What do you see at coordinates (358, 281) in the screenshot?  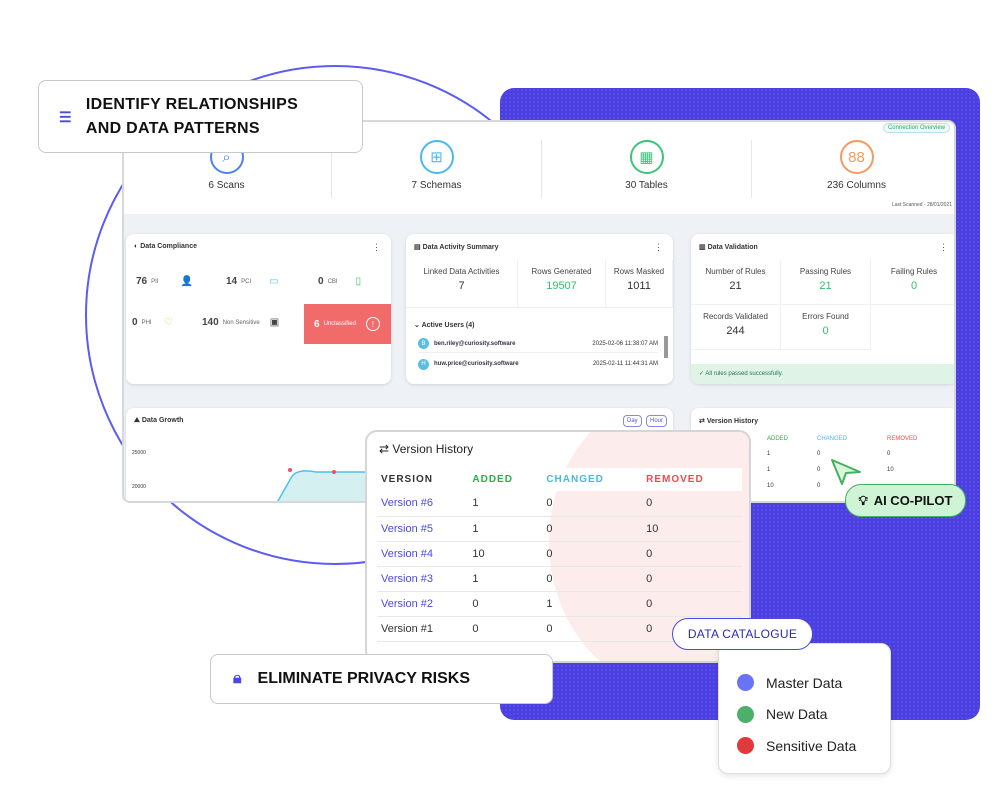 I see `document-icon: ▯` at bounding box center [358, 281].